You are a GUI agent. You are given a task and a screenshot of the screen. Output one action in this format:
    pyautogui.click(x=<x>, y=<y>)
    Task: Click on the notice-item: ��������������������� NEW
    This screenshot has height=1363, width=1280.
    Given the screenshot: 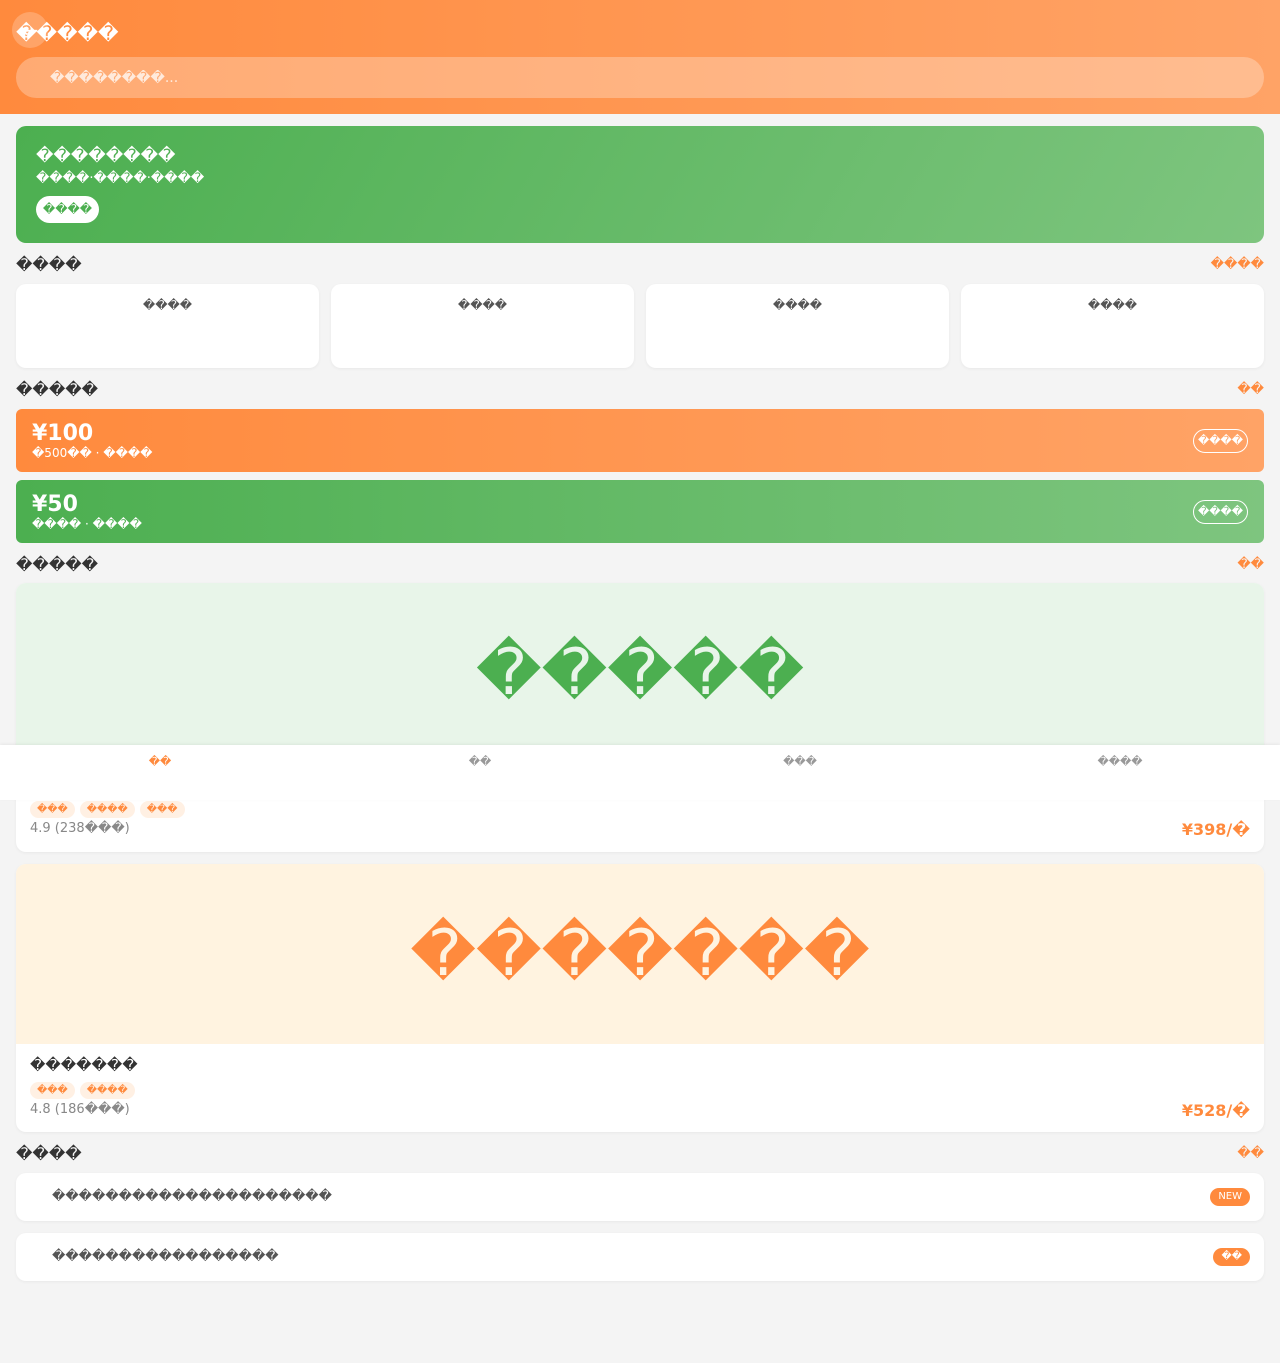 What is the action you would take?
    pyautogui.click(x=640, y=1197)
    